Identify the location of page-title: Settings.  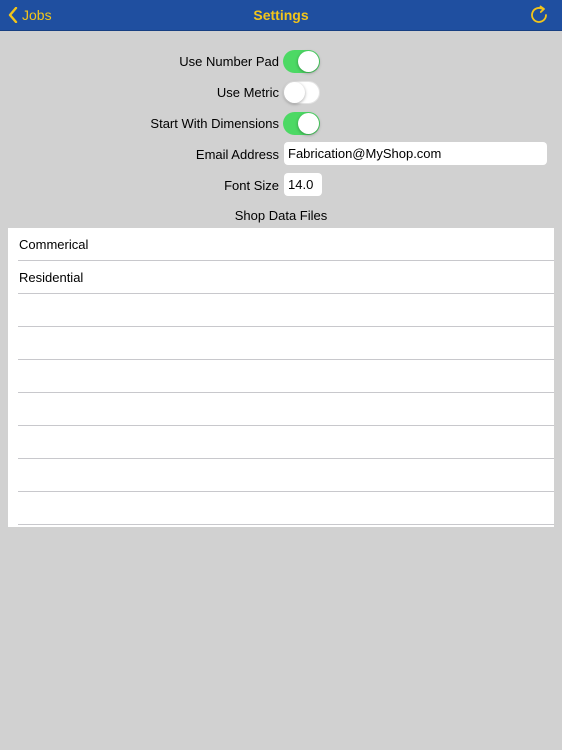
(281, 15).